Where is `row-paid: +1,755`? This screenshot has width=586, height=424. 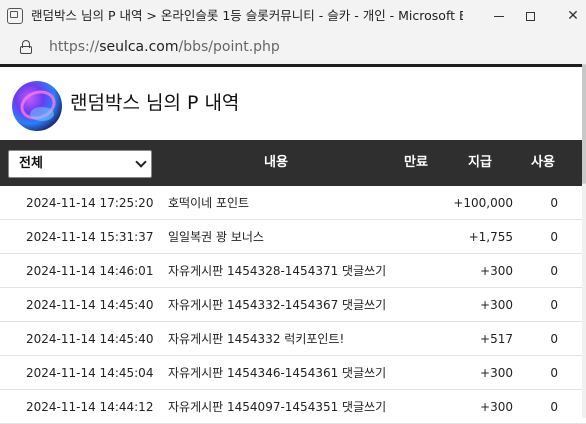
row-paid: +1,755 is located at coordinates (490, 237).